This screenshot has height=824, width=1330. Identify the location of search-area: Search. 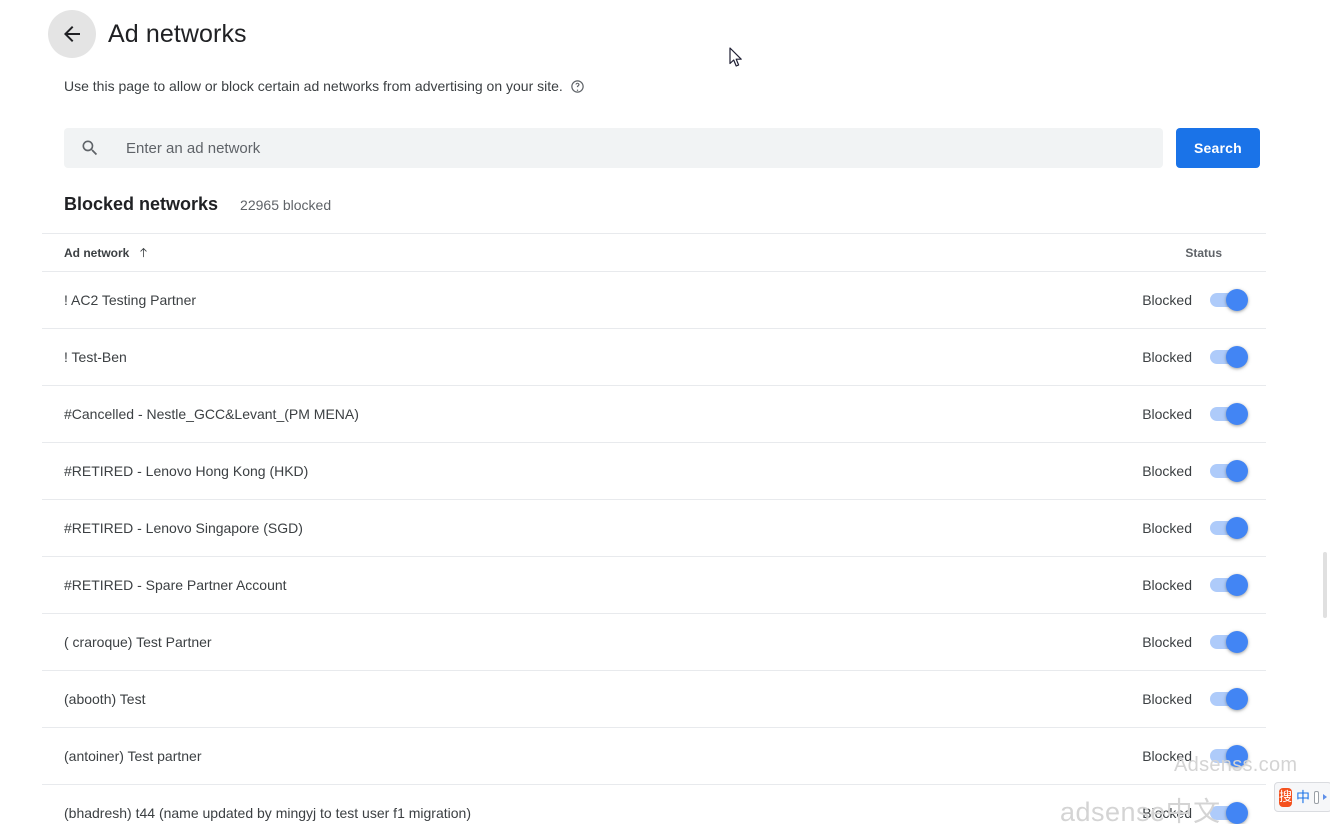
(662, 148).